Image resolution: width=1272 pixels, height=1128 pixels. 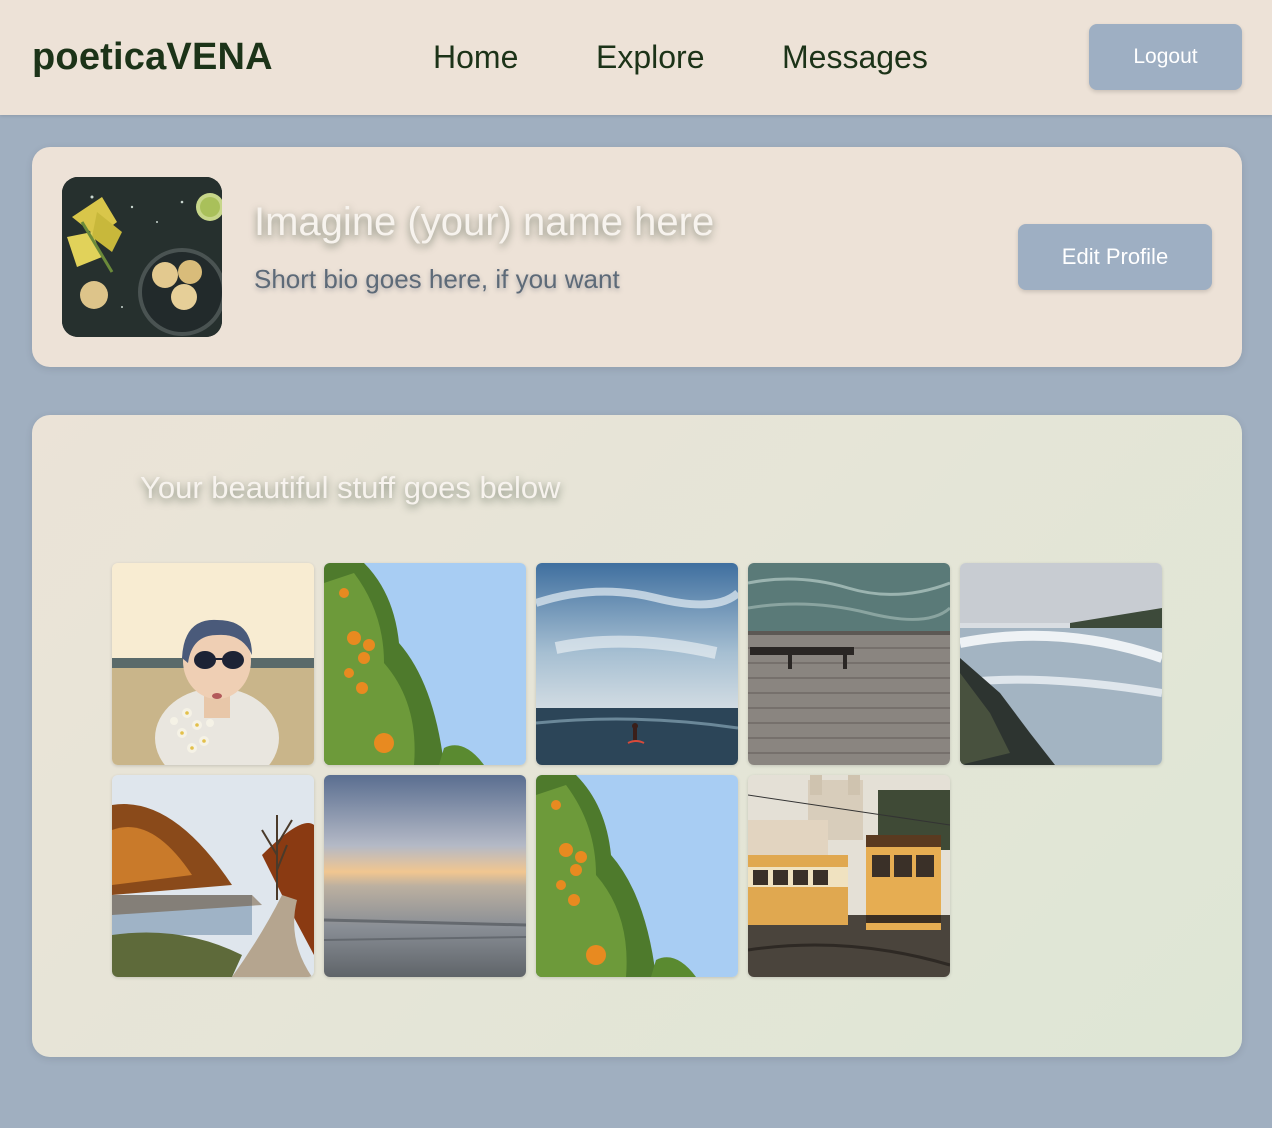 I want to click on bench-on-pier-photo-icon, so click(x=849, y=664).